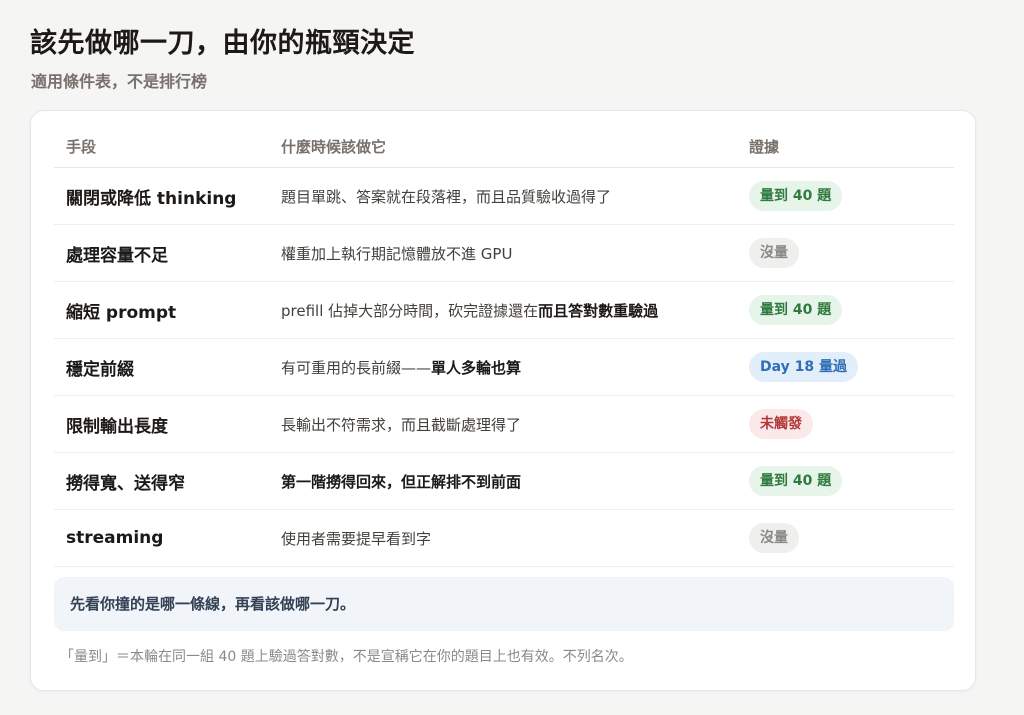  I want to click on when-text: 長輸出不符需求，而且截斷處理得了, so click(401, 424).